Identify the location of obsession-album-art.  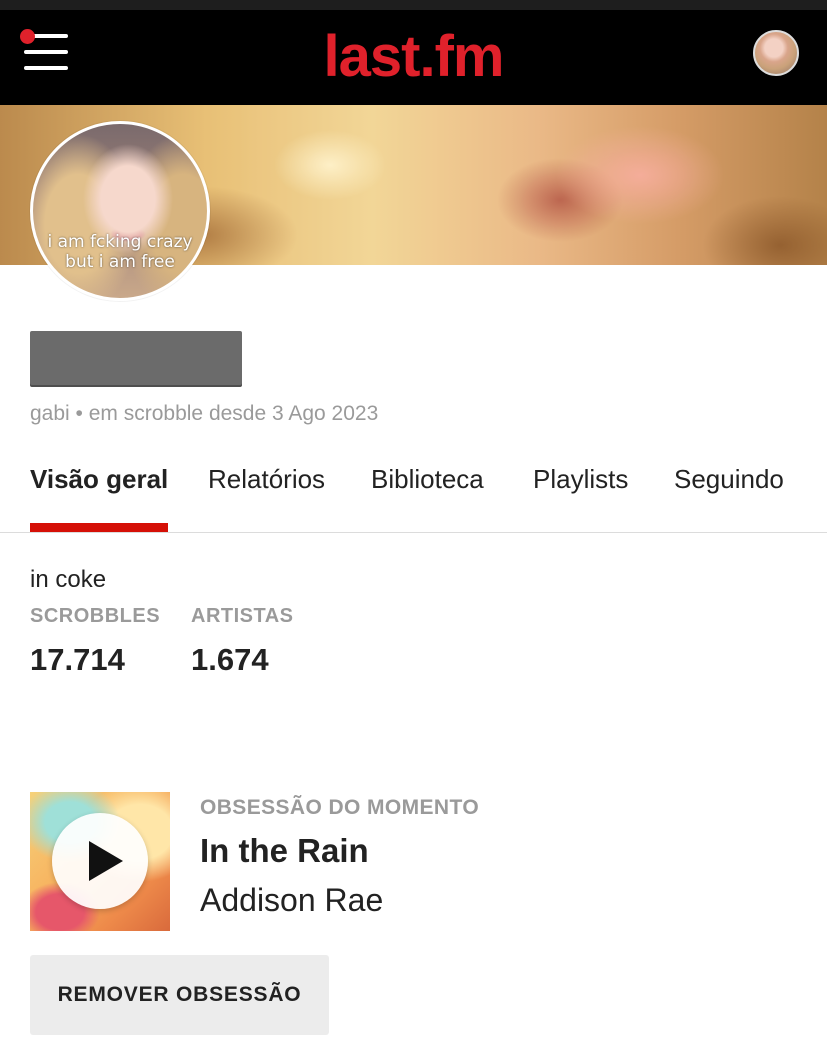
(100, 861).